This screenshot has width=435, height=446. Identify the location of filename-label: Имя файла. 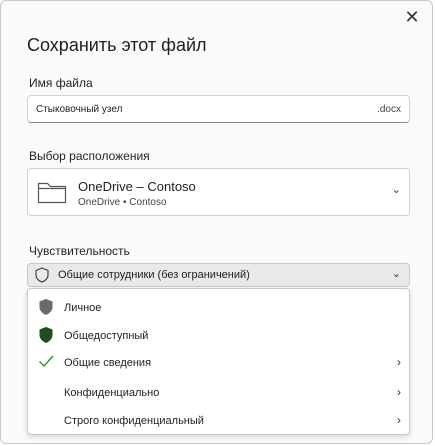
(61, 83).